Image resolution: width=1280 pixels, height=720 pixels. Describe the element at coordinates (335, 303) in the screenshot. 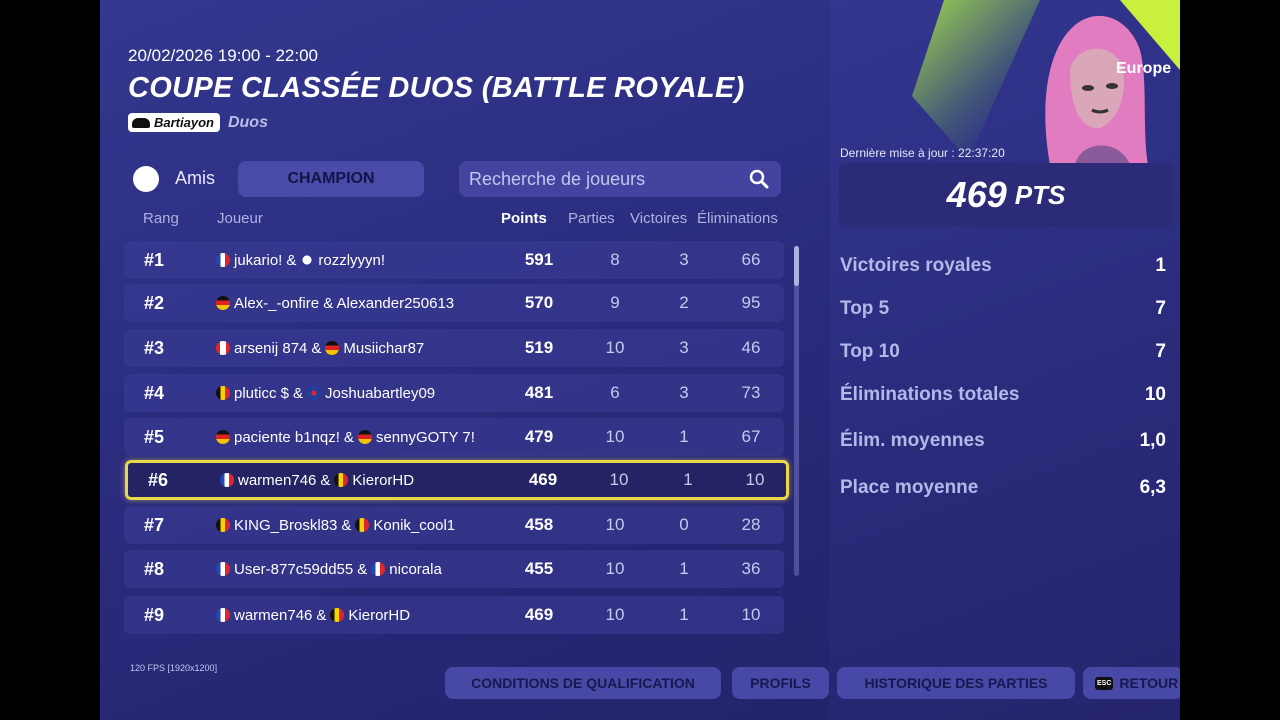

I see `players-cell: Alex-_-onfire & Alexander250613` at that location.